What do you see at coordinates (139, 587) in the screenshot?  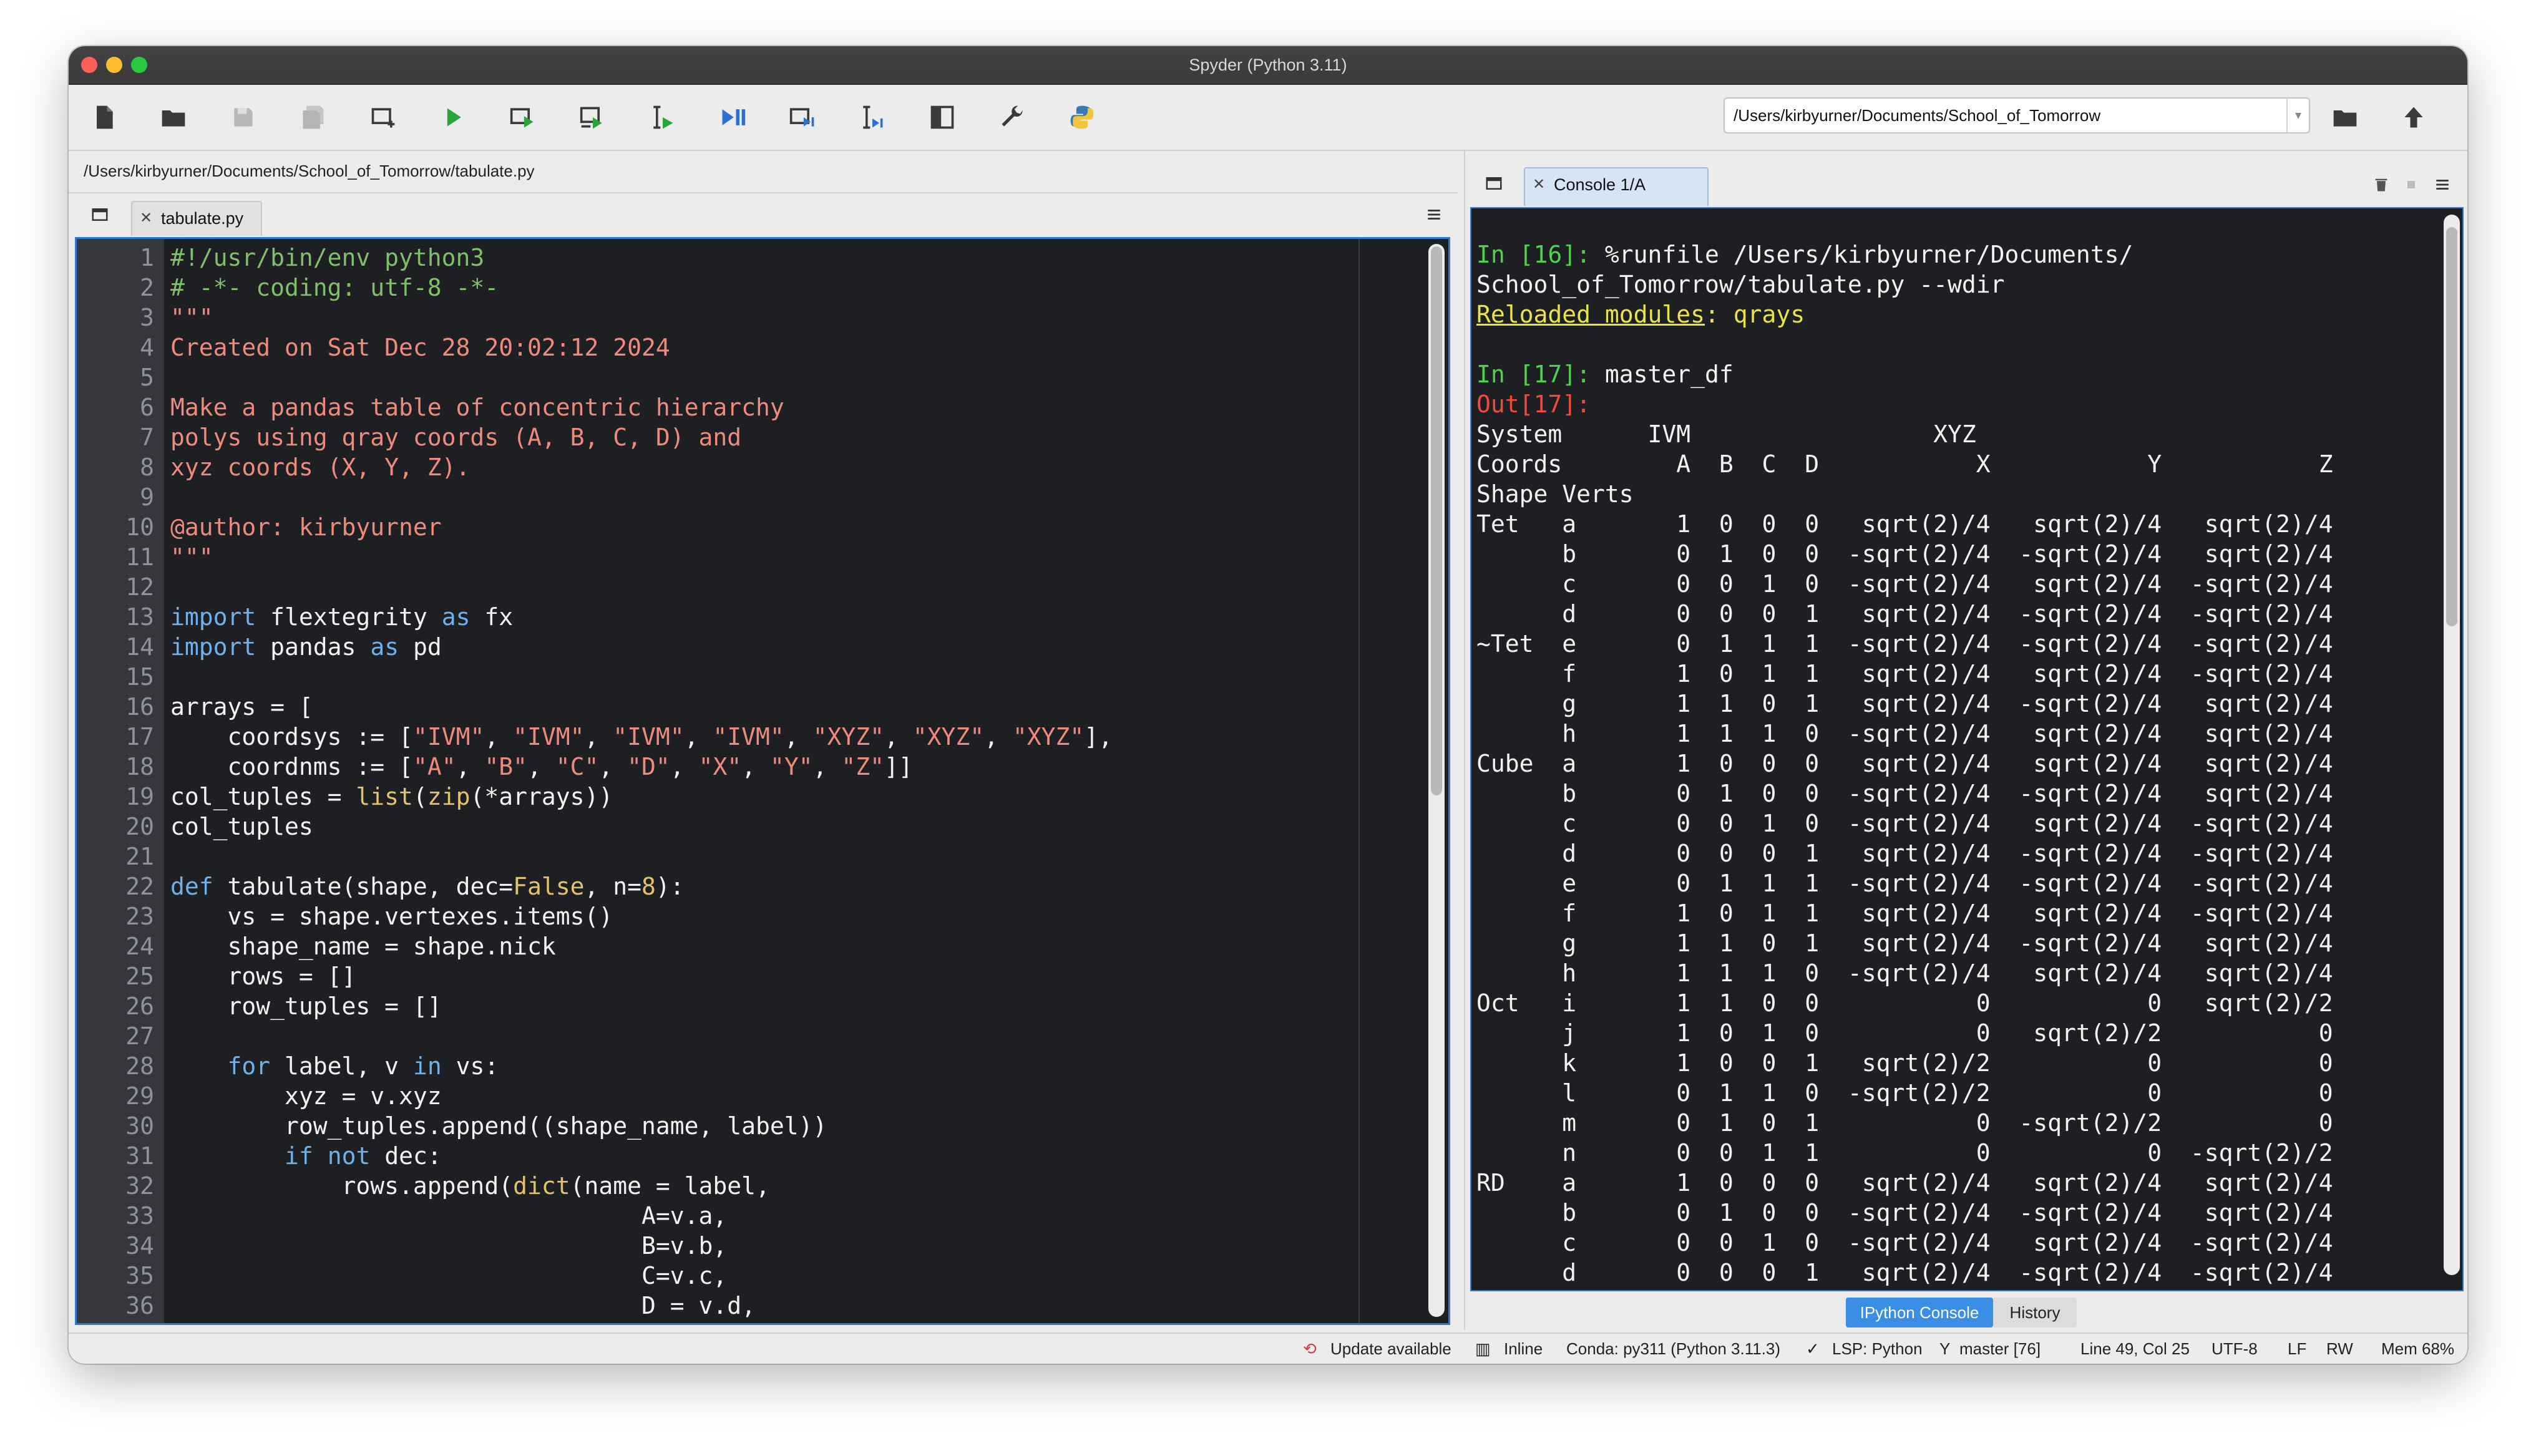 I see `line-number: 12` at bounding box center [139, 587].